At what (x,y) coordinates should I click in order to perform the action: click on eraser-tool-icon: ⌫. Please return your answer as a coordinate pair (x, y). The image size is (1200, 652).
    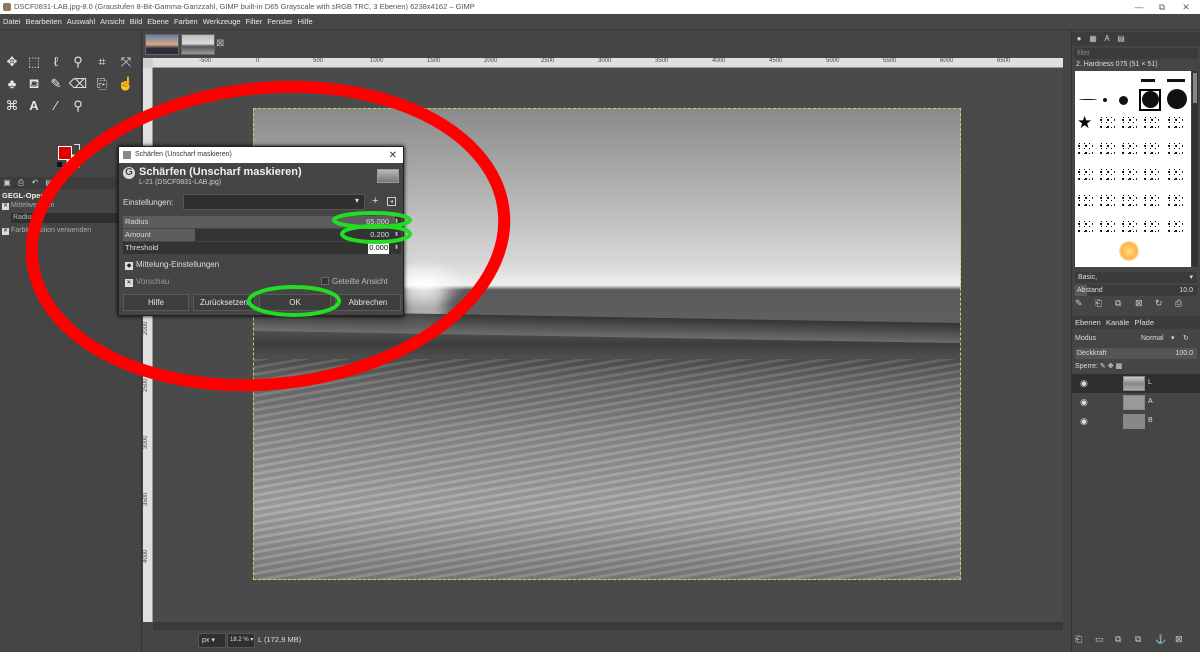
    Looking at the image, I should click on (78, 84).